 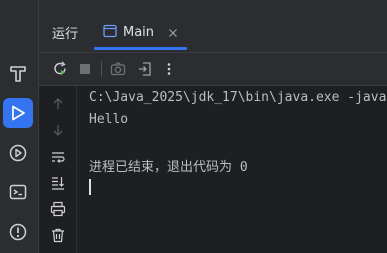 What do you see at coordinates (58, 209) in the screenshot?
I see `print-icon` at bounding box center [58, 209].